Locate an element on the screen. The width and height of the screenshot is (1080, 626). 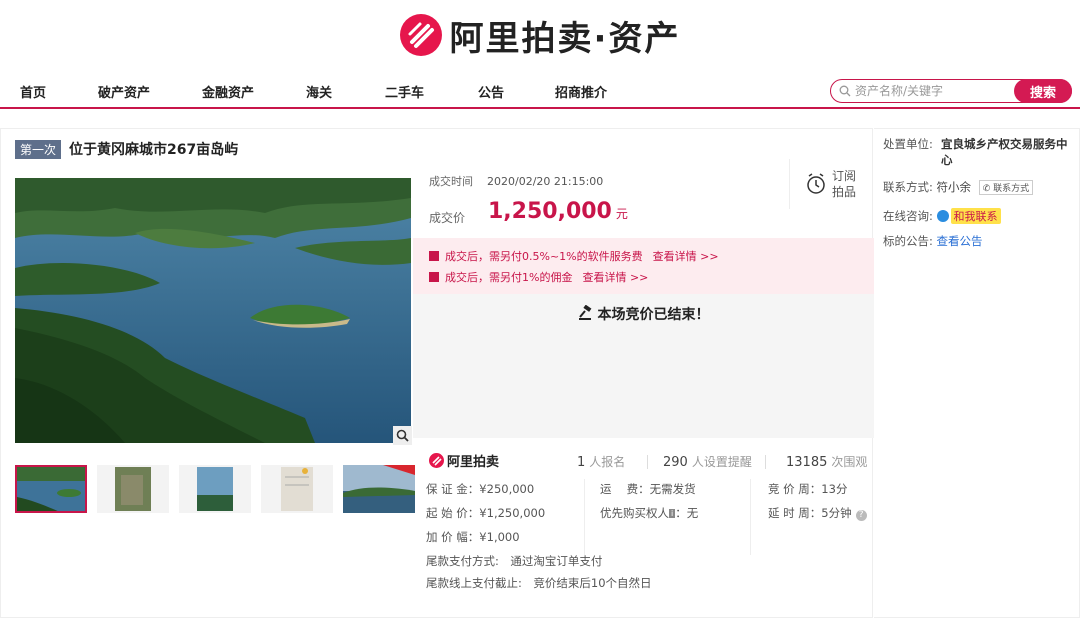
view-announcement-link: 查看公告 is located at coordinates (960, 241).